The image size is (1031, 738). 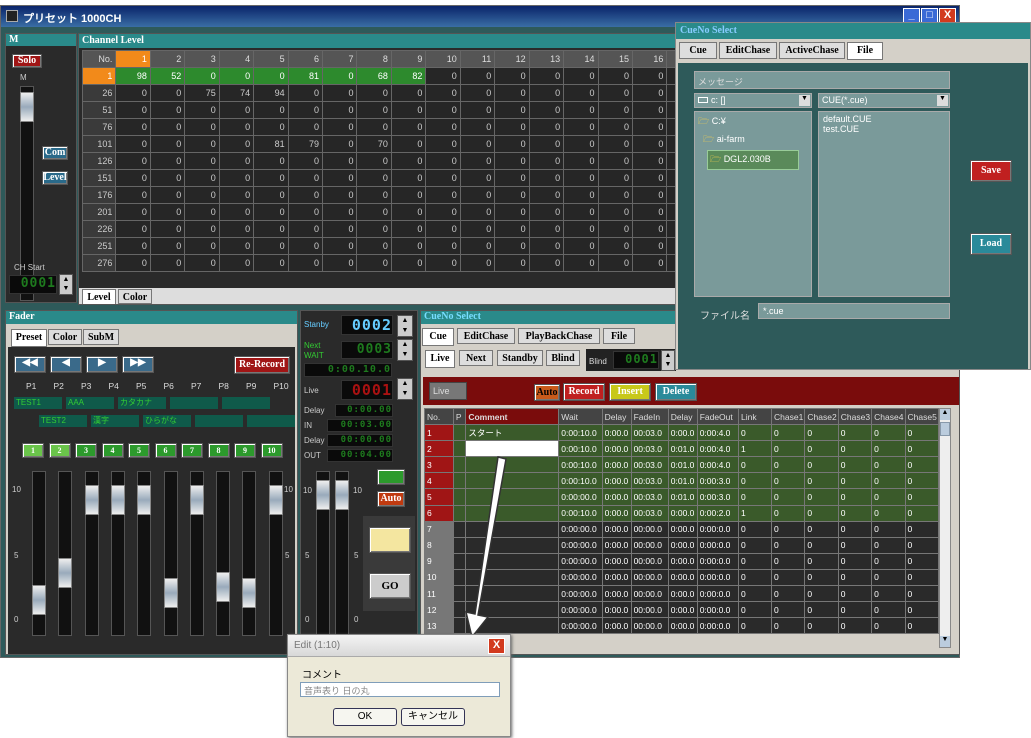 What do you see at coordinates (755, 513) in the screenshot?
I see `cue-cell: 1` at bounding box center [755, 513].